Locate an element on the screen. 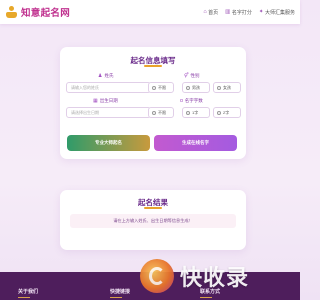 This screenshot has width=320, height=300. footer-about: 关于我们 is located at coordinates (28, 293).